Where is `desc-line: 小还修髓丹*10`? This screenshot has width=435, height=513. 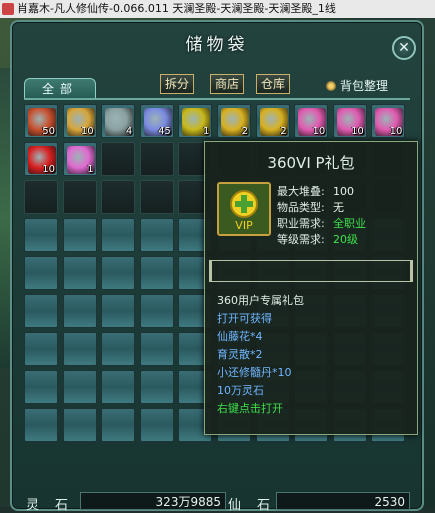 desc-line: 小还修髓丹*10 is located at coordinates (254, 372).